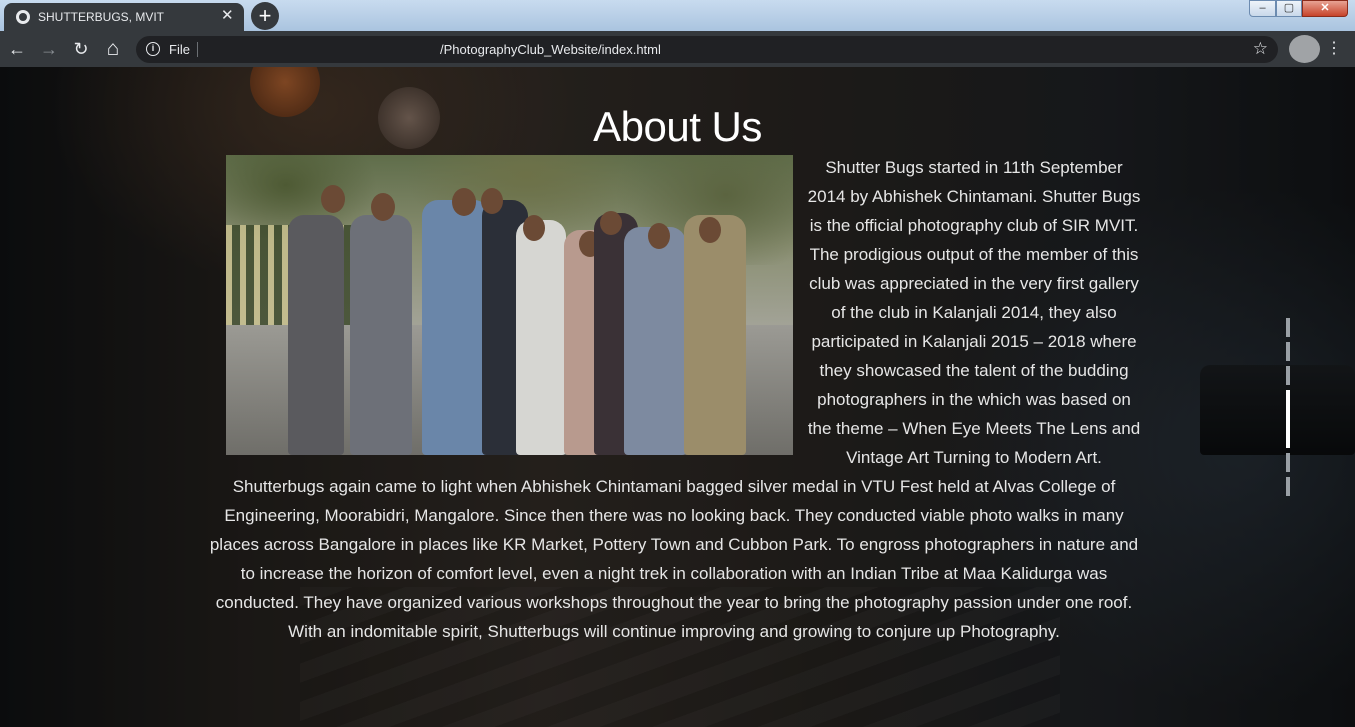 This screenshot has width=1355, height=727. Describe the element at coordinates (1325, 8) in the screenshot. I see `close-window-button: ✕` at that location.